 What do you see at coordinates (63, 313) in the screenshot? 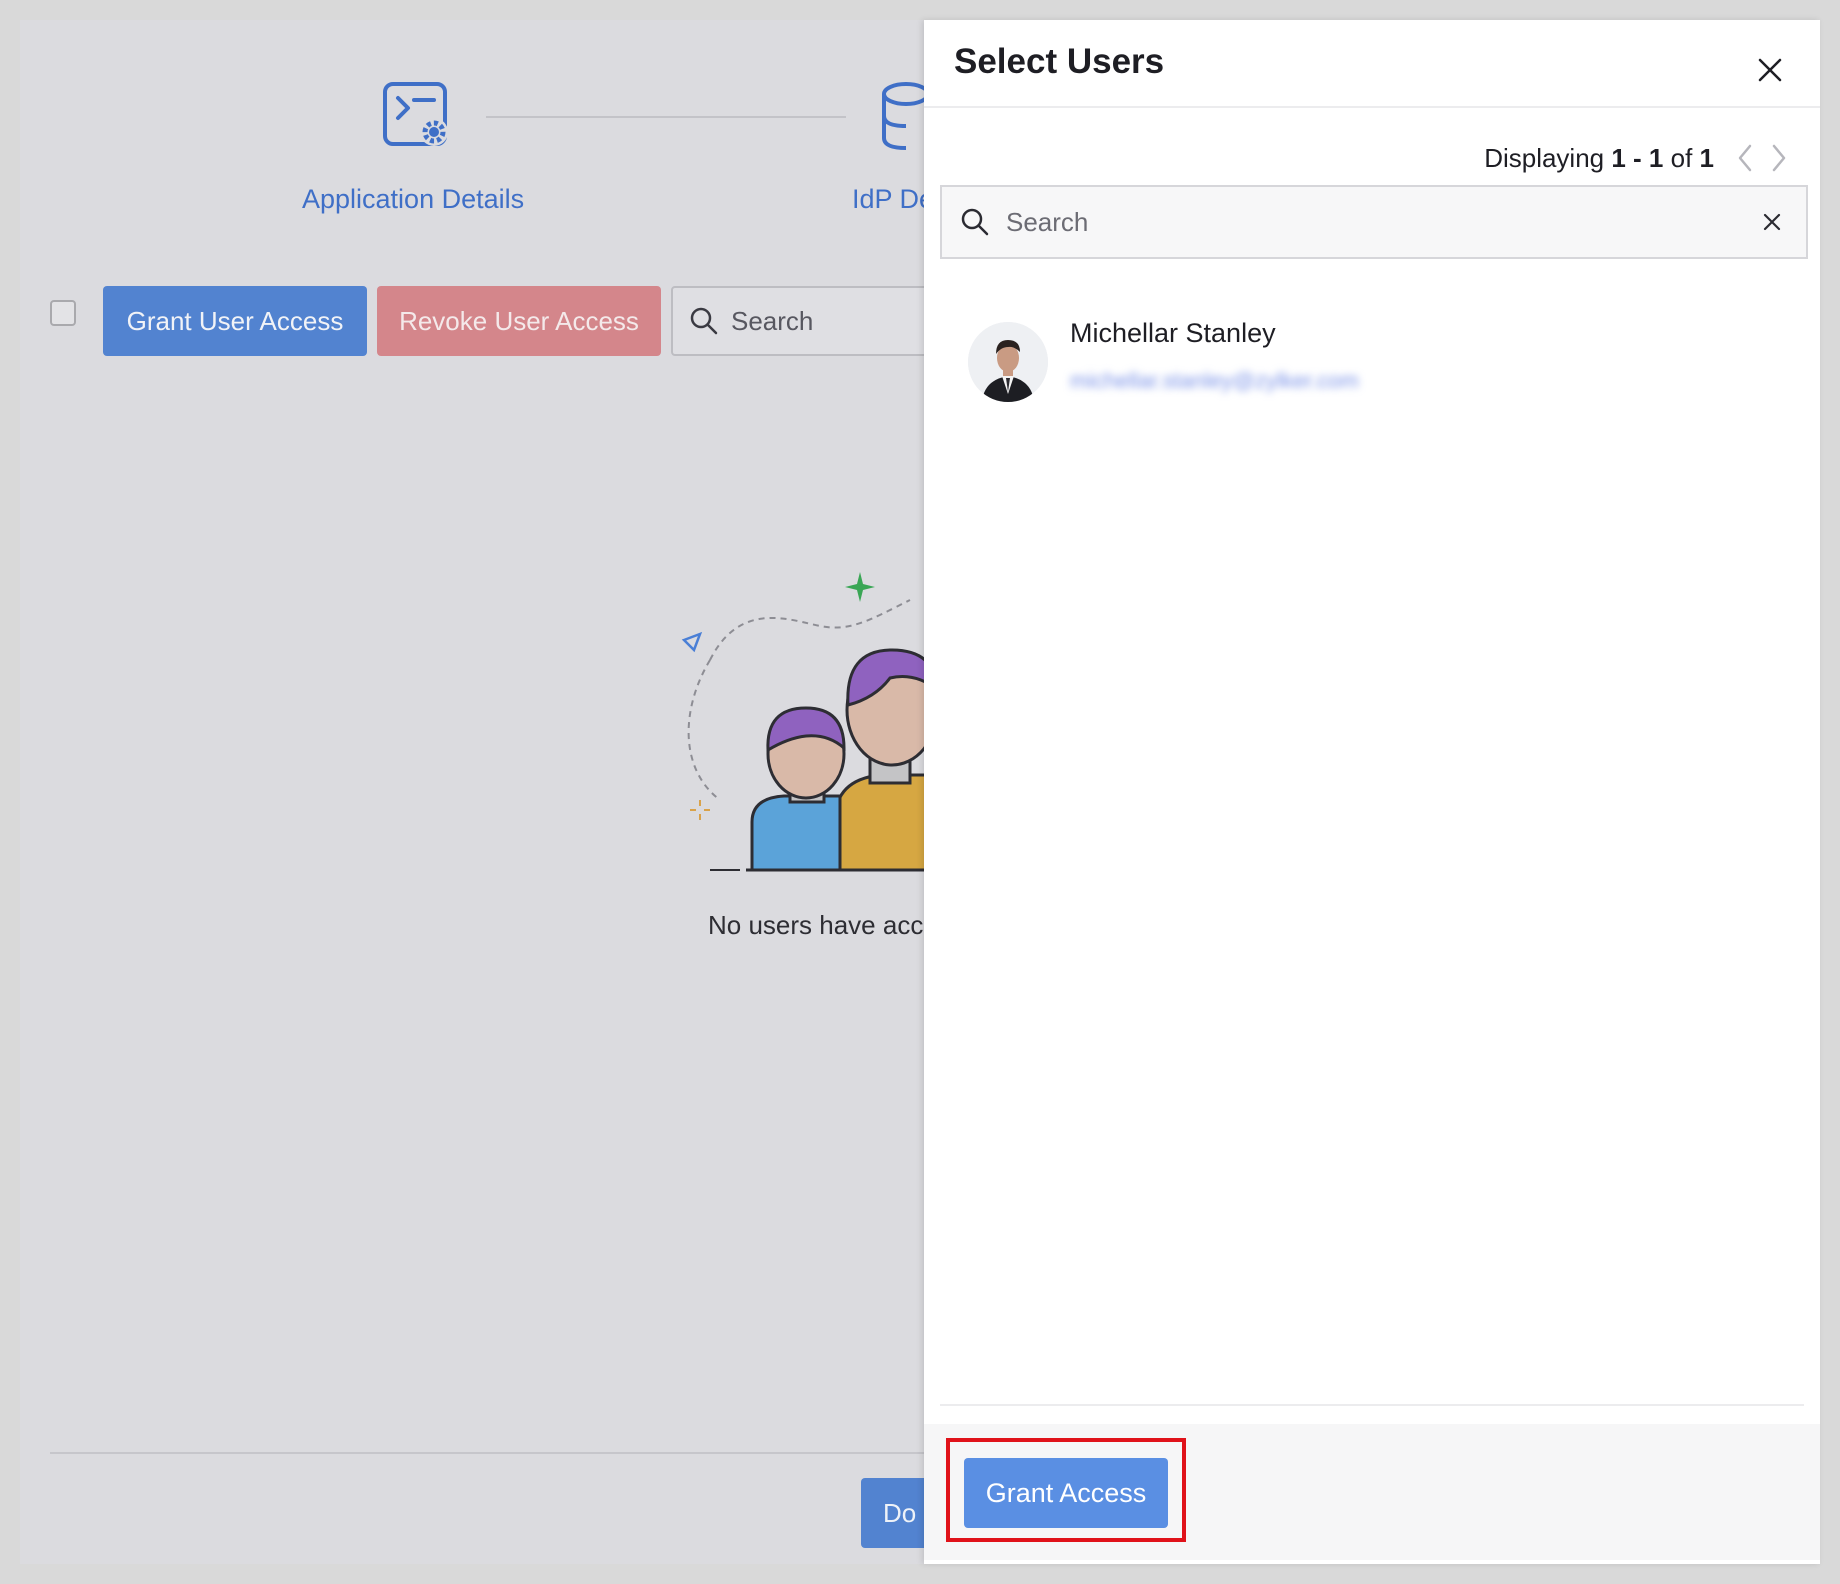
I see `select-all-checkbox` at bounding box center [63, 313].